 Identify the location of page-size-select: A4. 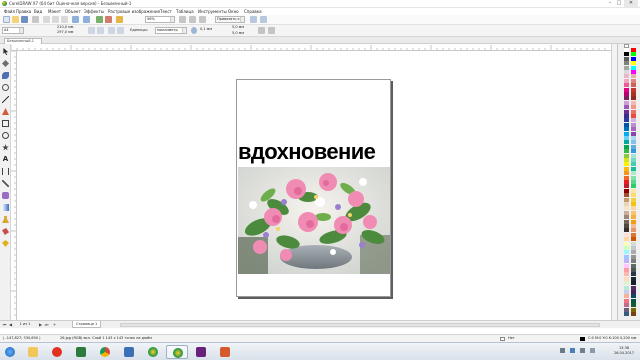
(13, 30).